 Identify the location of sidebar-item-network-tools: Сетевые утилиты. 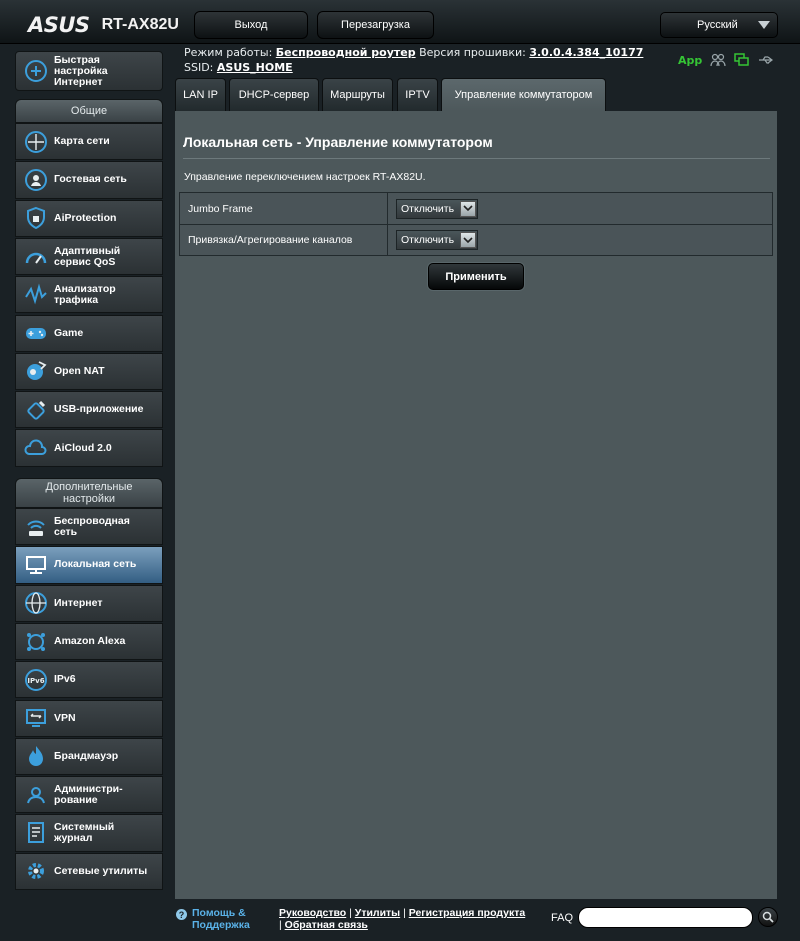
(89, 871).